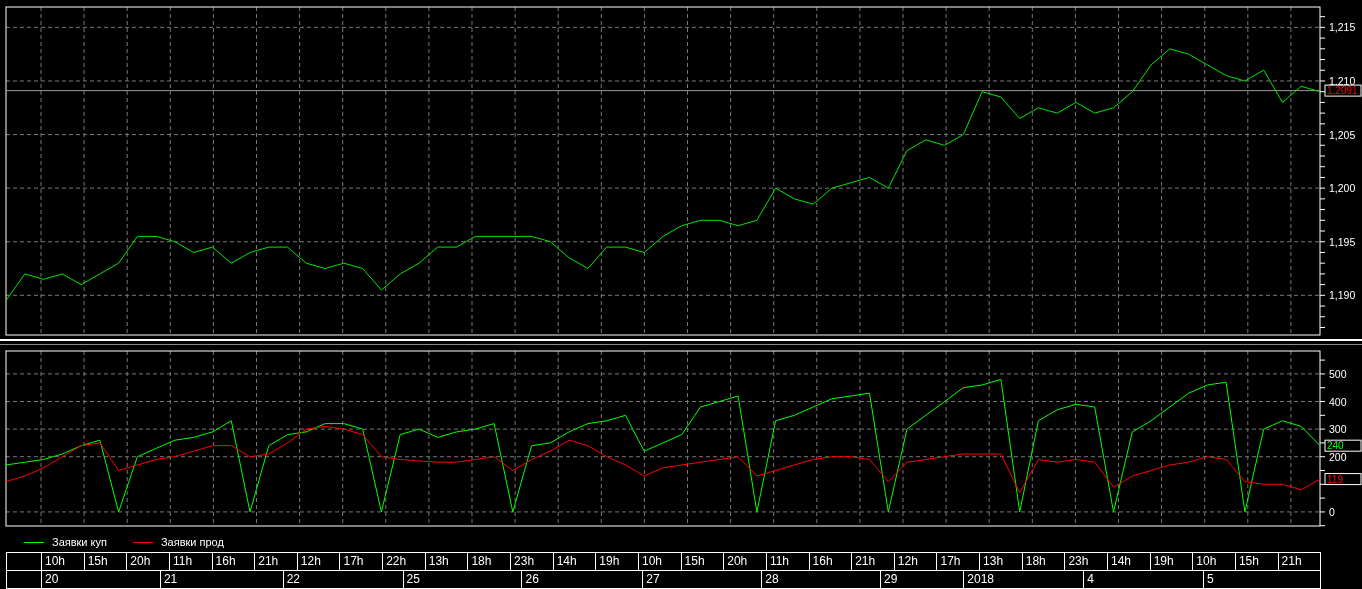 The image size is (1362, 589). I want to click on date-label: 26, so click(583, 579).